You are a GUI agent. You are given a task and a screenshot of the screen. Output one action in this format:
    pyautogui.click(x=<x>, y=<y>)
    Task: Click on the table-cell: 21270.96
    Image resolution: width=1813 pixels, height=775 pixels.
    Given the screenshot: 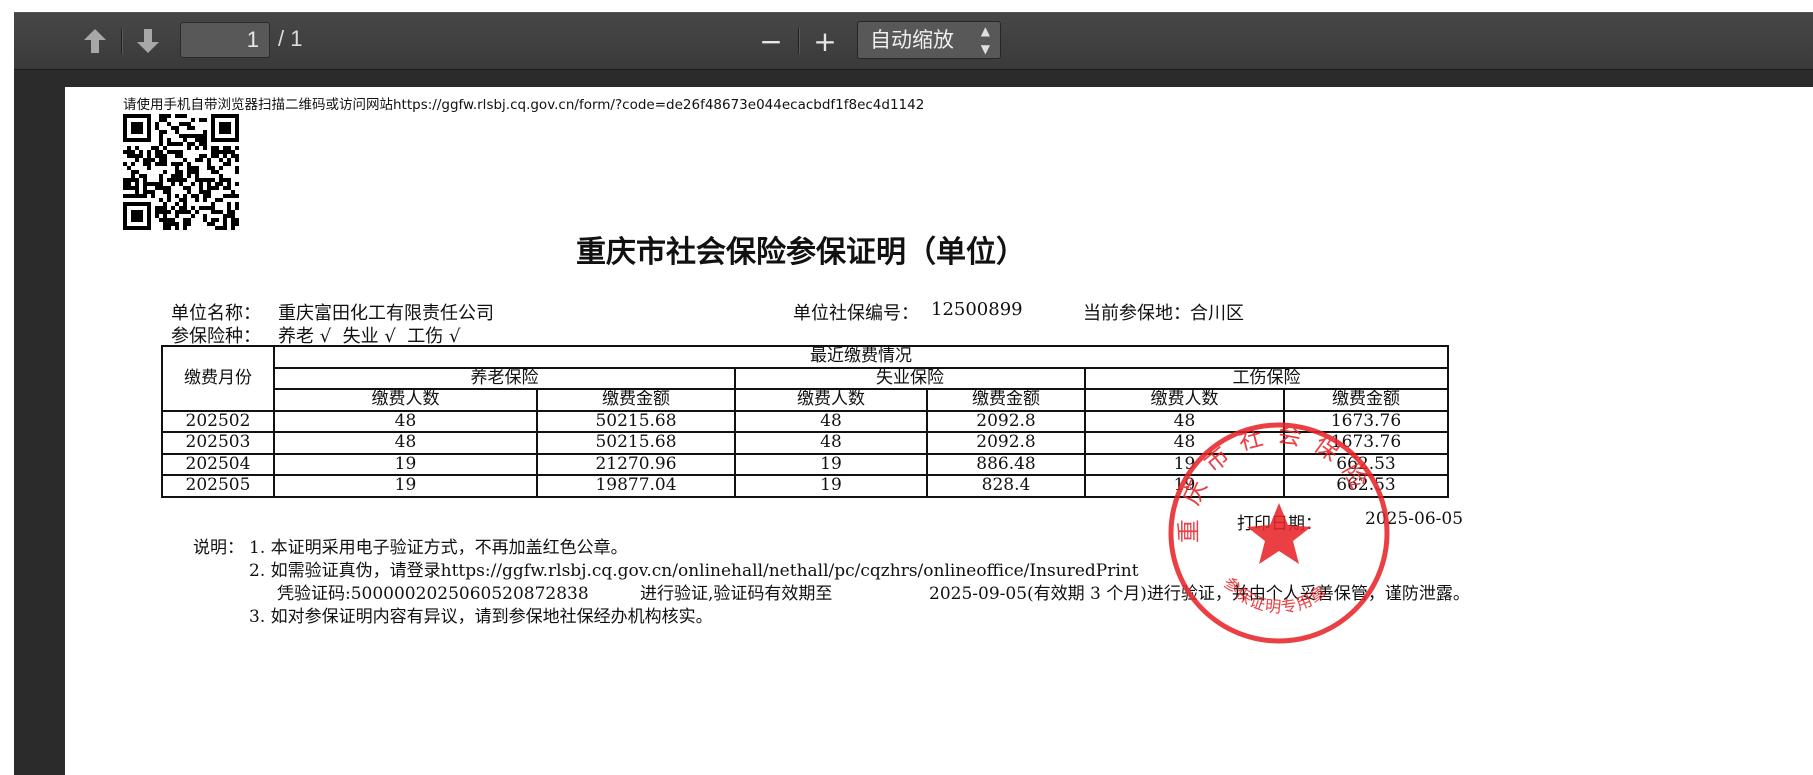 What is the action you would take?
    pyautogui.click(x=636, y=464)
    